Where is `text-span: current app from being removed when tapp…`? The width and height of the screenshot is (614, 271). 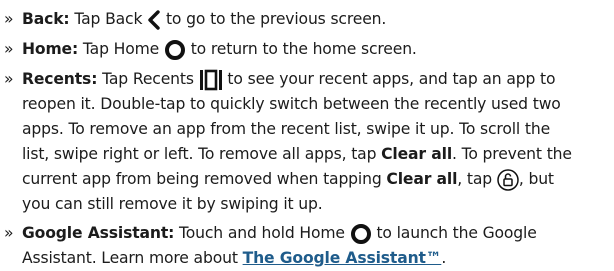 text-span: current app from being removed when tapp… is located at coordinates (204, 179).